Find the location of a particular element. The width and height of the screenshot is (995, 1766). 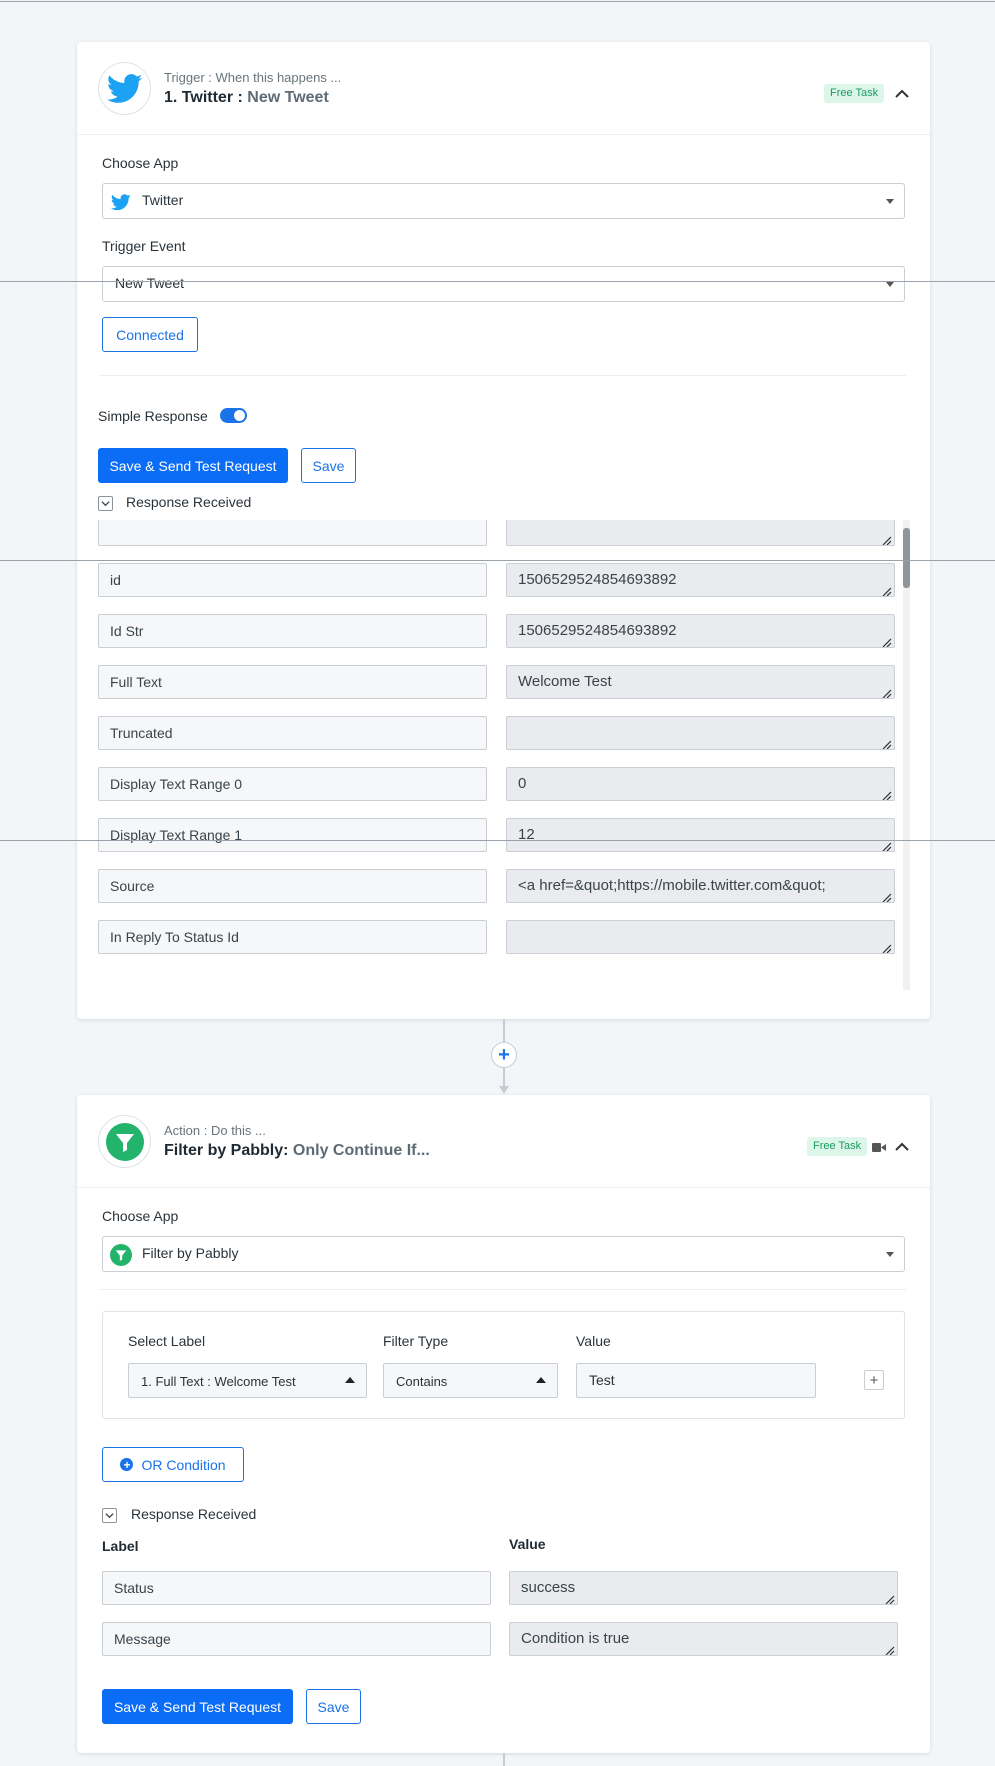

field-key: Display Text Range 1 is located at coordinates (292, 835).